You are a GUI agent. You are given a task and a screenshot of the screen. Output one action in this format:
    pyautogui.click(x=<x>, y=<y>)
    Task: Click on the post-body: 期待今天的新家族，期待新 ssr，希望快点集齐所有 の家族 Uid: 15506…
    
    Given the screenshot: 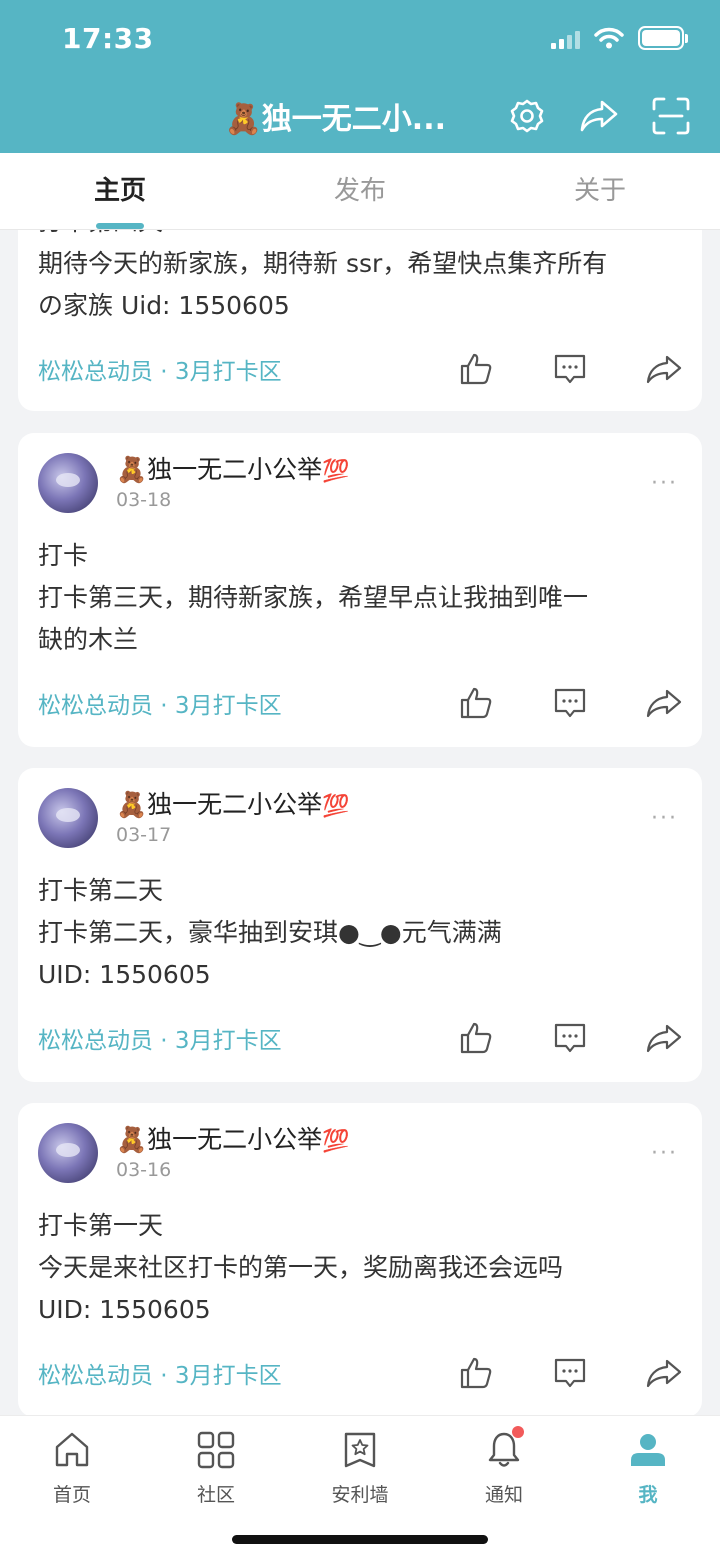 What is the action you would take?
    pyautogui.click(x=323, y=284)
    